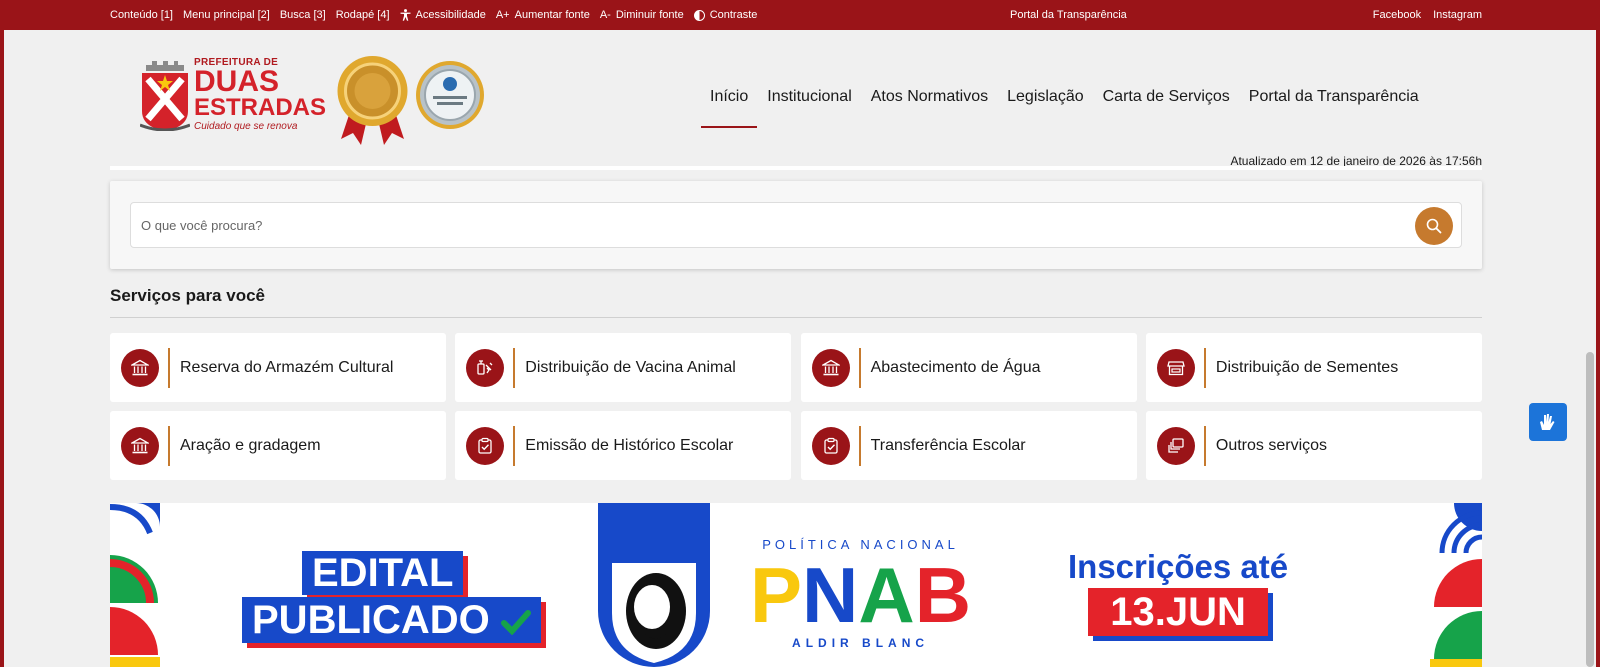 The image size is (1600, 667). I want to click on banner-pnab-letter-p: P, so click(776, 595).